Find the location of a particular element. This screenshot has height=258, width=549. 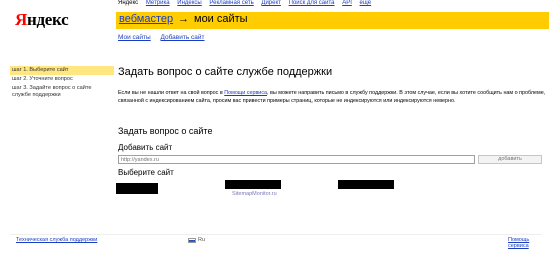

logo-first-letter: Я is located at coordinates (21, 19).